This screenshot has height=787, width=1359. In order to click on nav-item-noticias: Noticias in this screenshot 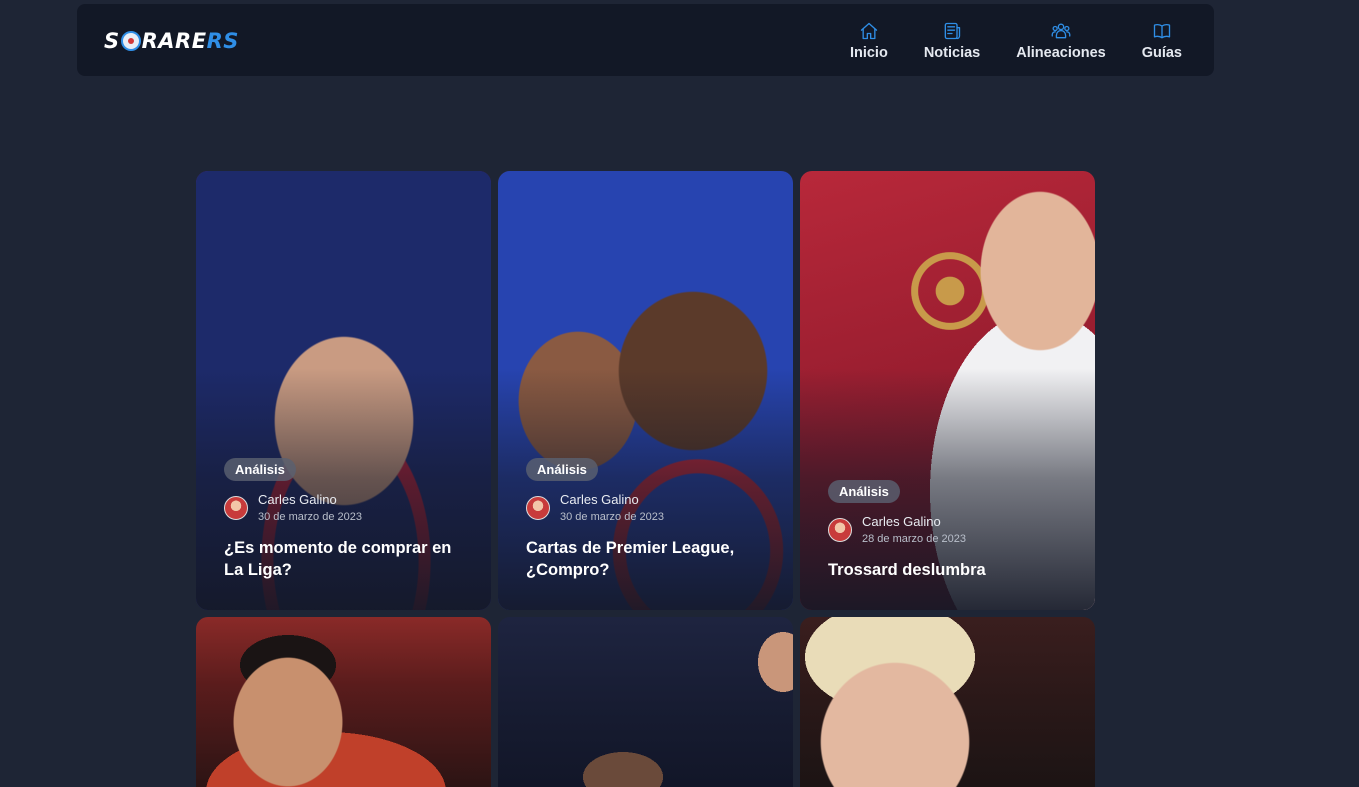, I will do `click(952, 41)`.